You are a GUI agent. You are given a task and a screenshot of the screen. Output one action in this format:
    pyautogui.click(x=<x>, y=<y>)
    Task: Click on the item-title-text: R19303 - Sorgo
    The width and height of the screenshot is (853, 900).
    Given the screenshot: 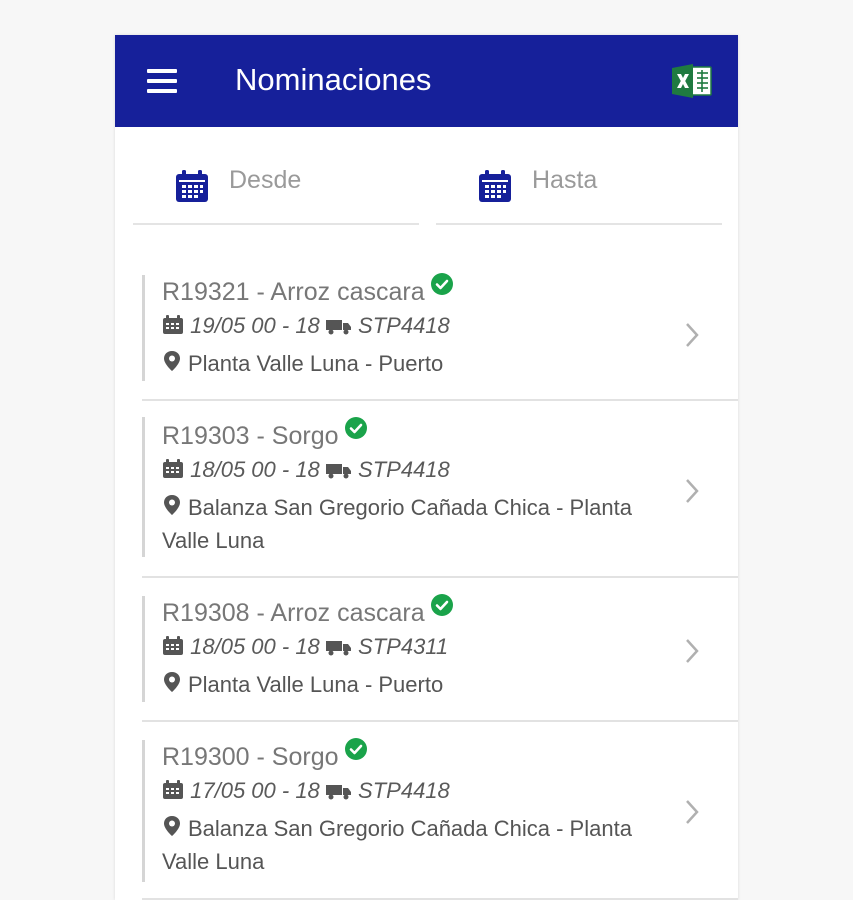 What is the action you would take?
    pyautogui.click(x=250, y=436)
    